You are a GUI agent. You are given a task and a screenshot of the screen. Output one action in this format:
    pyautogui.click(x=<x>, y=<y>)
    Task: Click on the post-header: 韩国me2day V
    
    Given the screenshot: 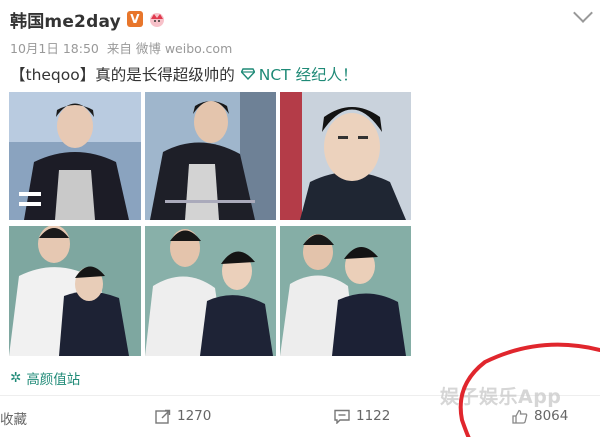 What is the action you would take?
    pyautogui.click(x=88, y=19)
    